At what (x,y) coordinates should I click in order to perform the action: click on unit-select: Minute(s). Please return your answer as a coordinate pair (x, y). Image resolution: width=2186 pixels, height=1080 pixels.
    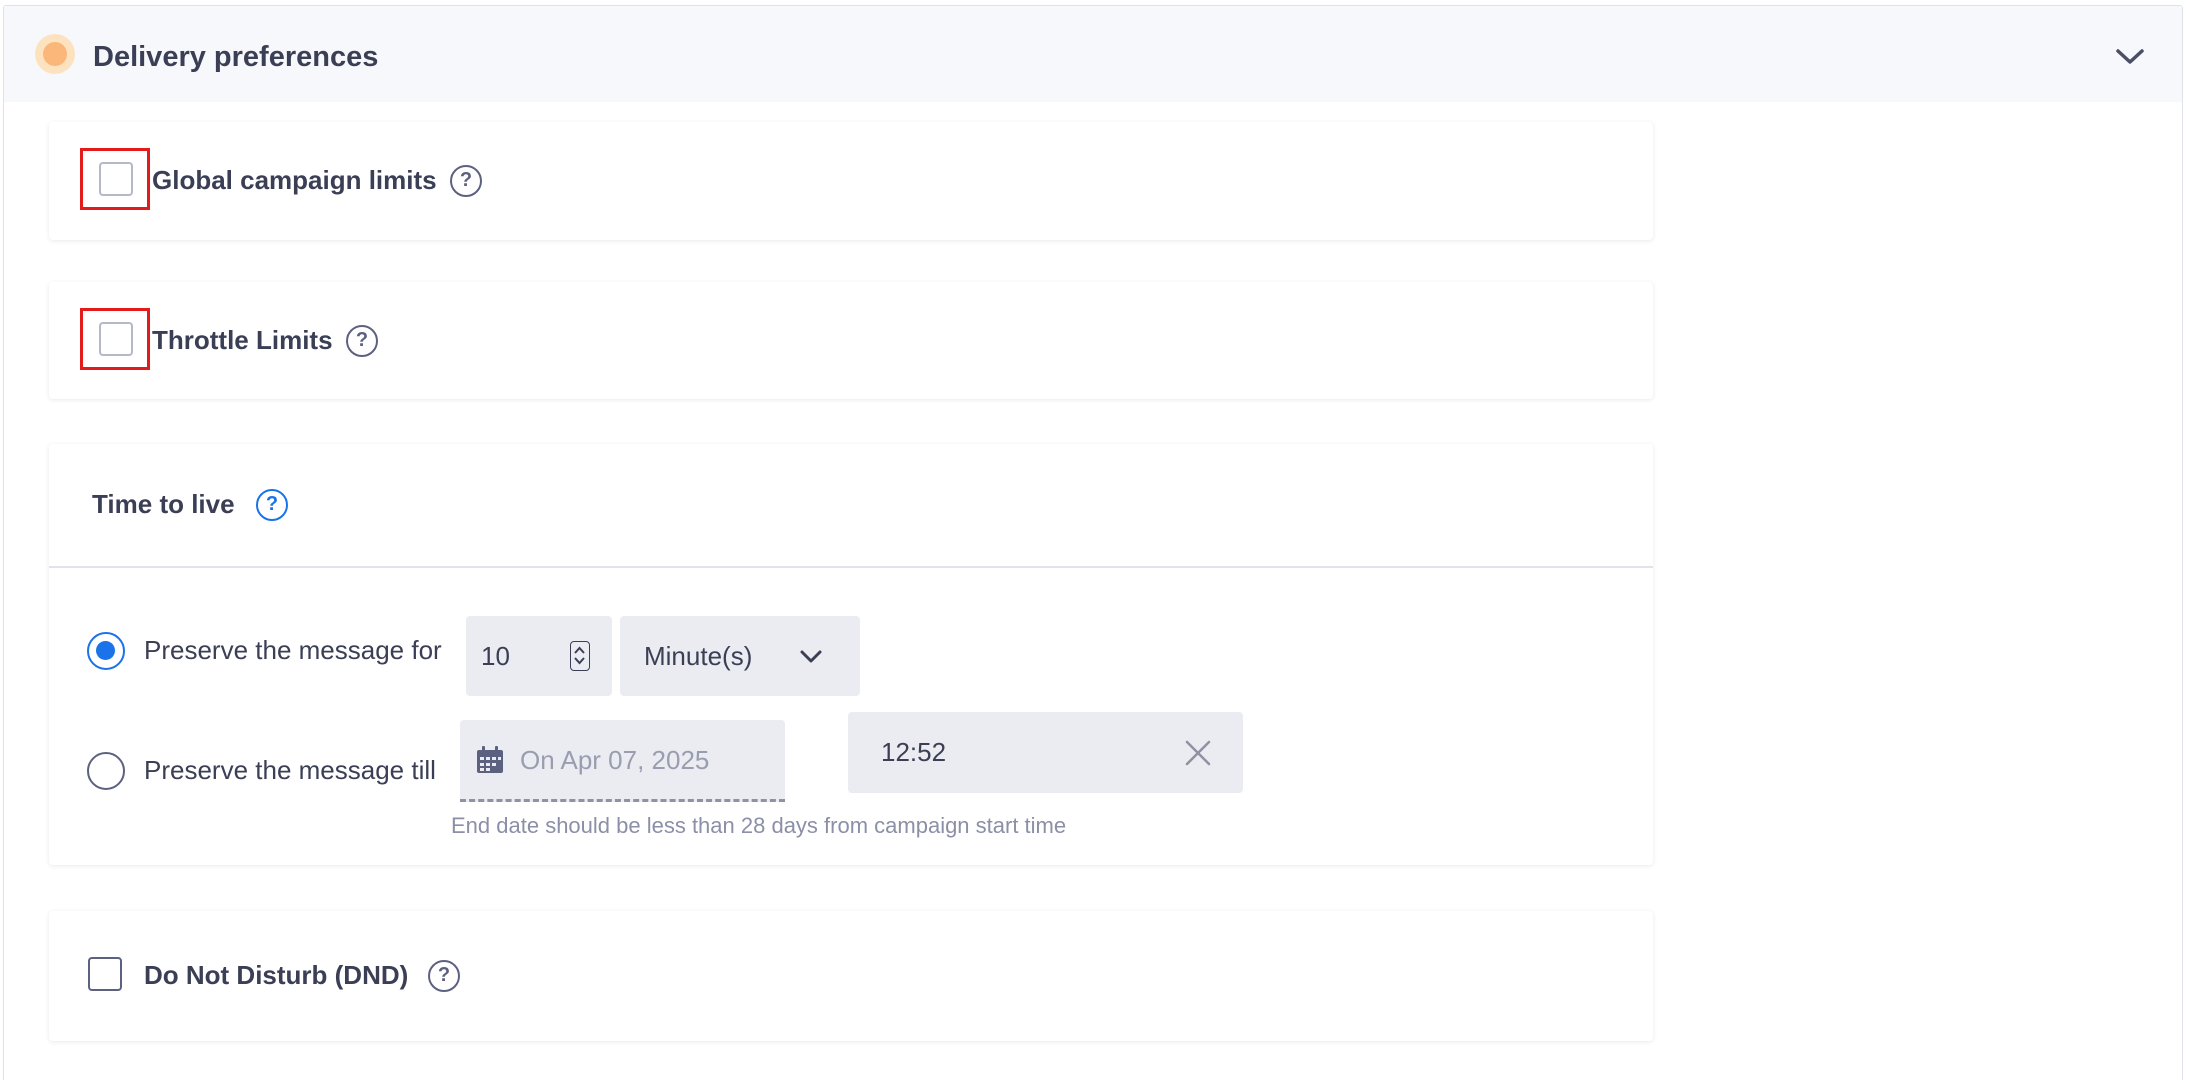
    Looking at the image, I should click on (740, 656).